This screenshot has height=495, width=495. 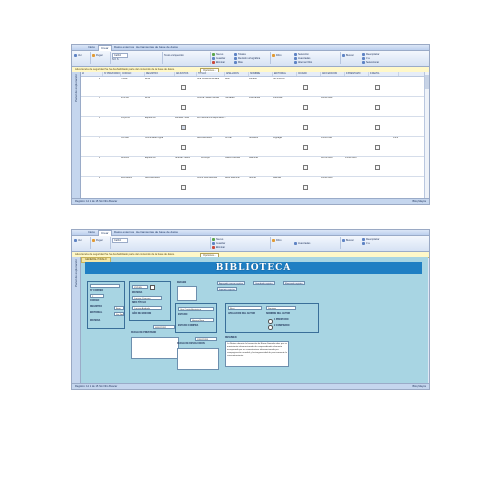 What do you see at coordinates (187, 293) in the screenshot?
I see `image-attachment` at bounding box center [187, 293].